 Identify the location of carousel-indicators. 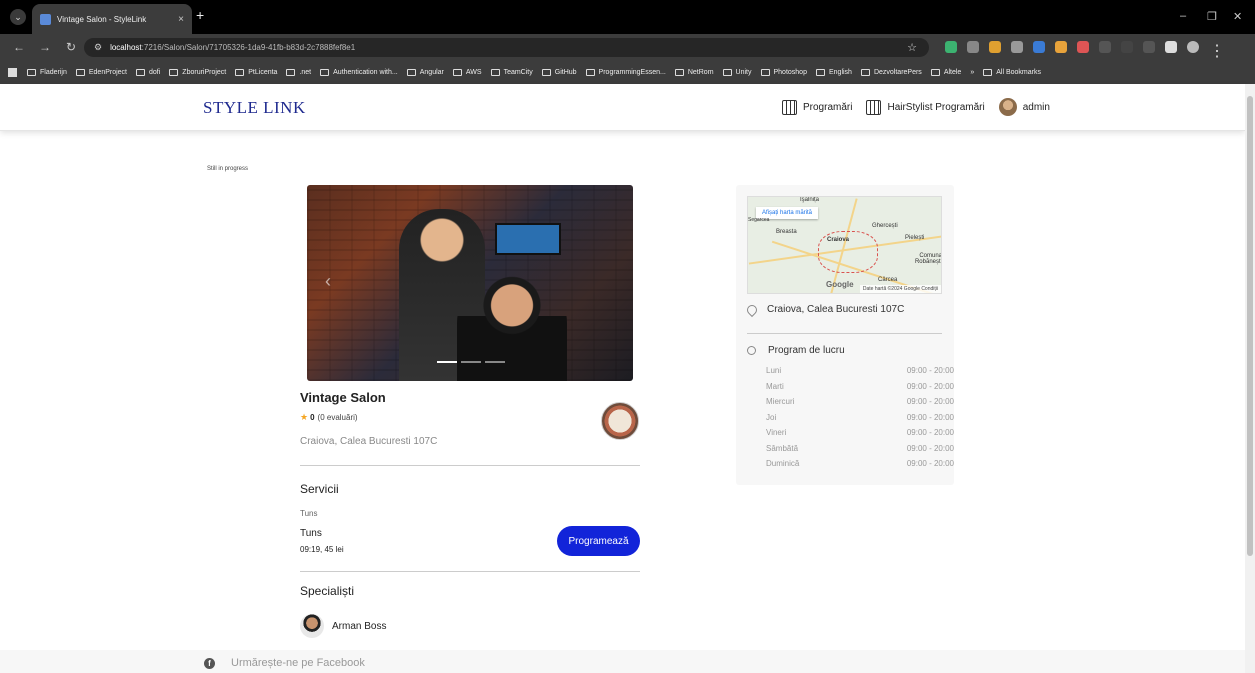
(471, 362).